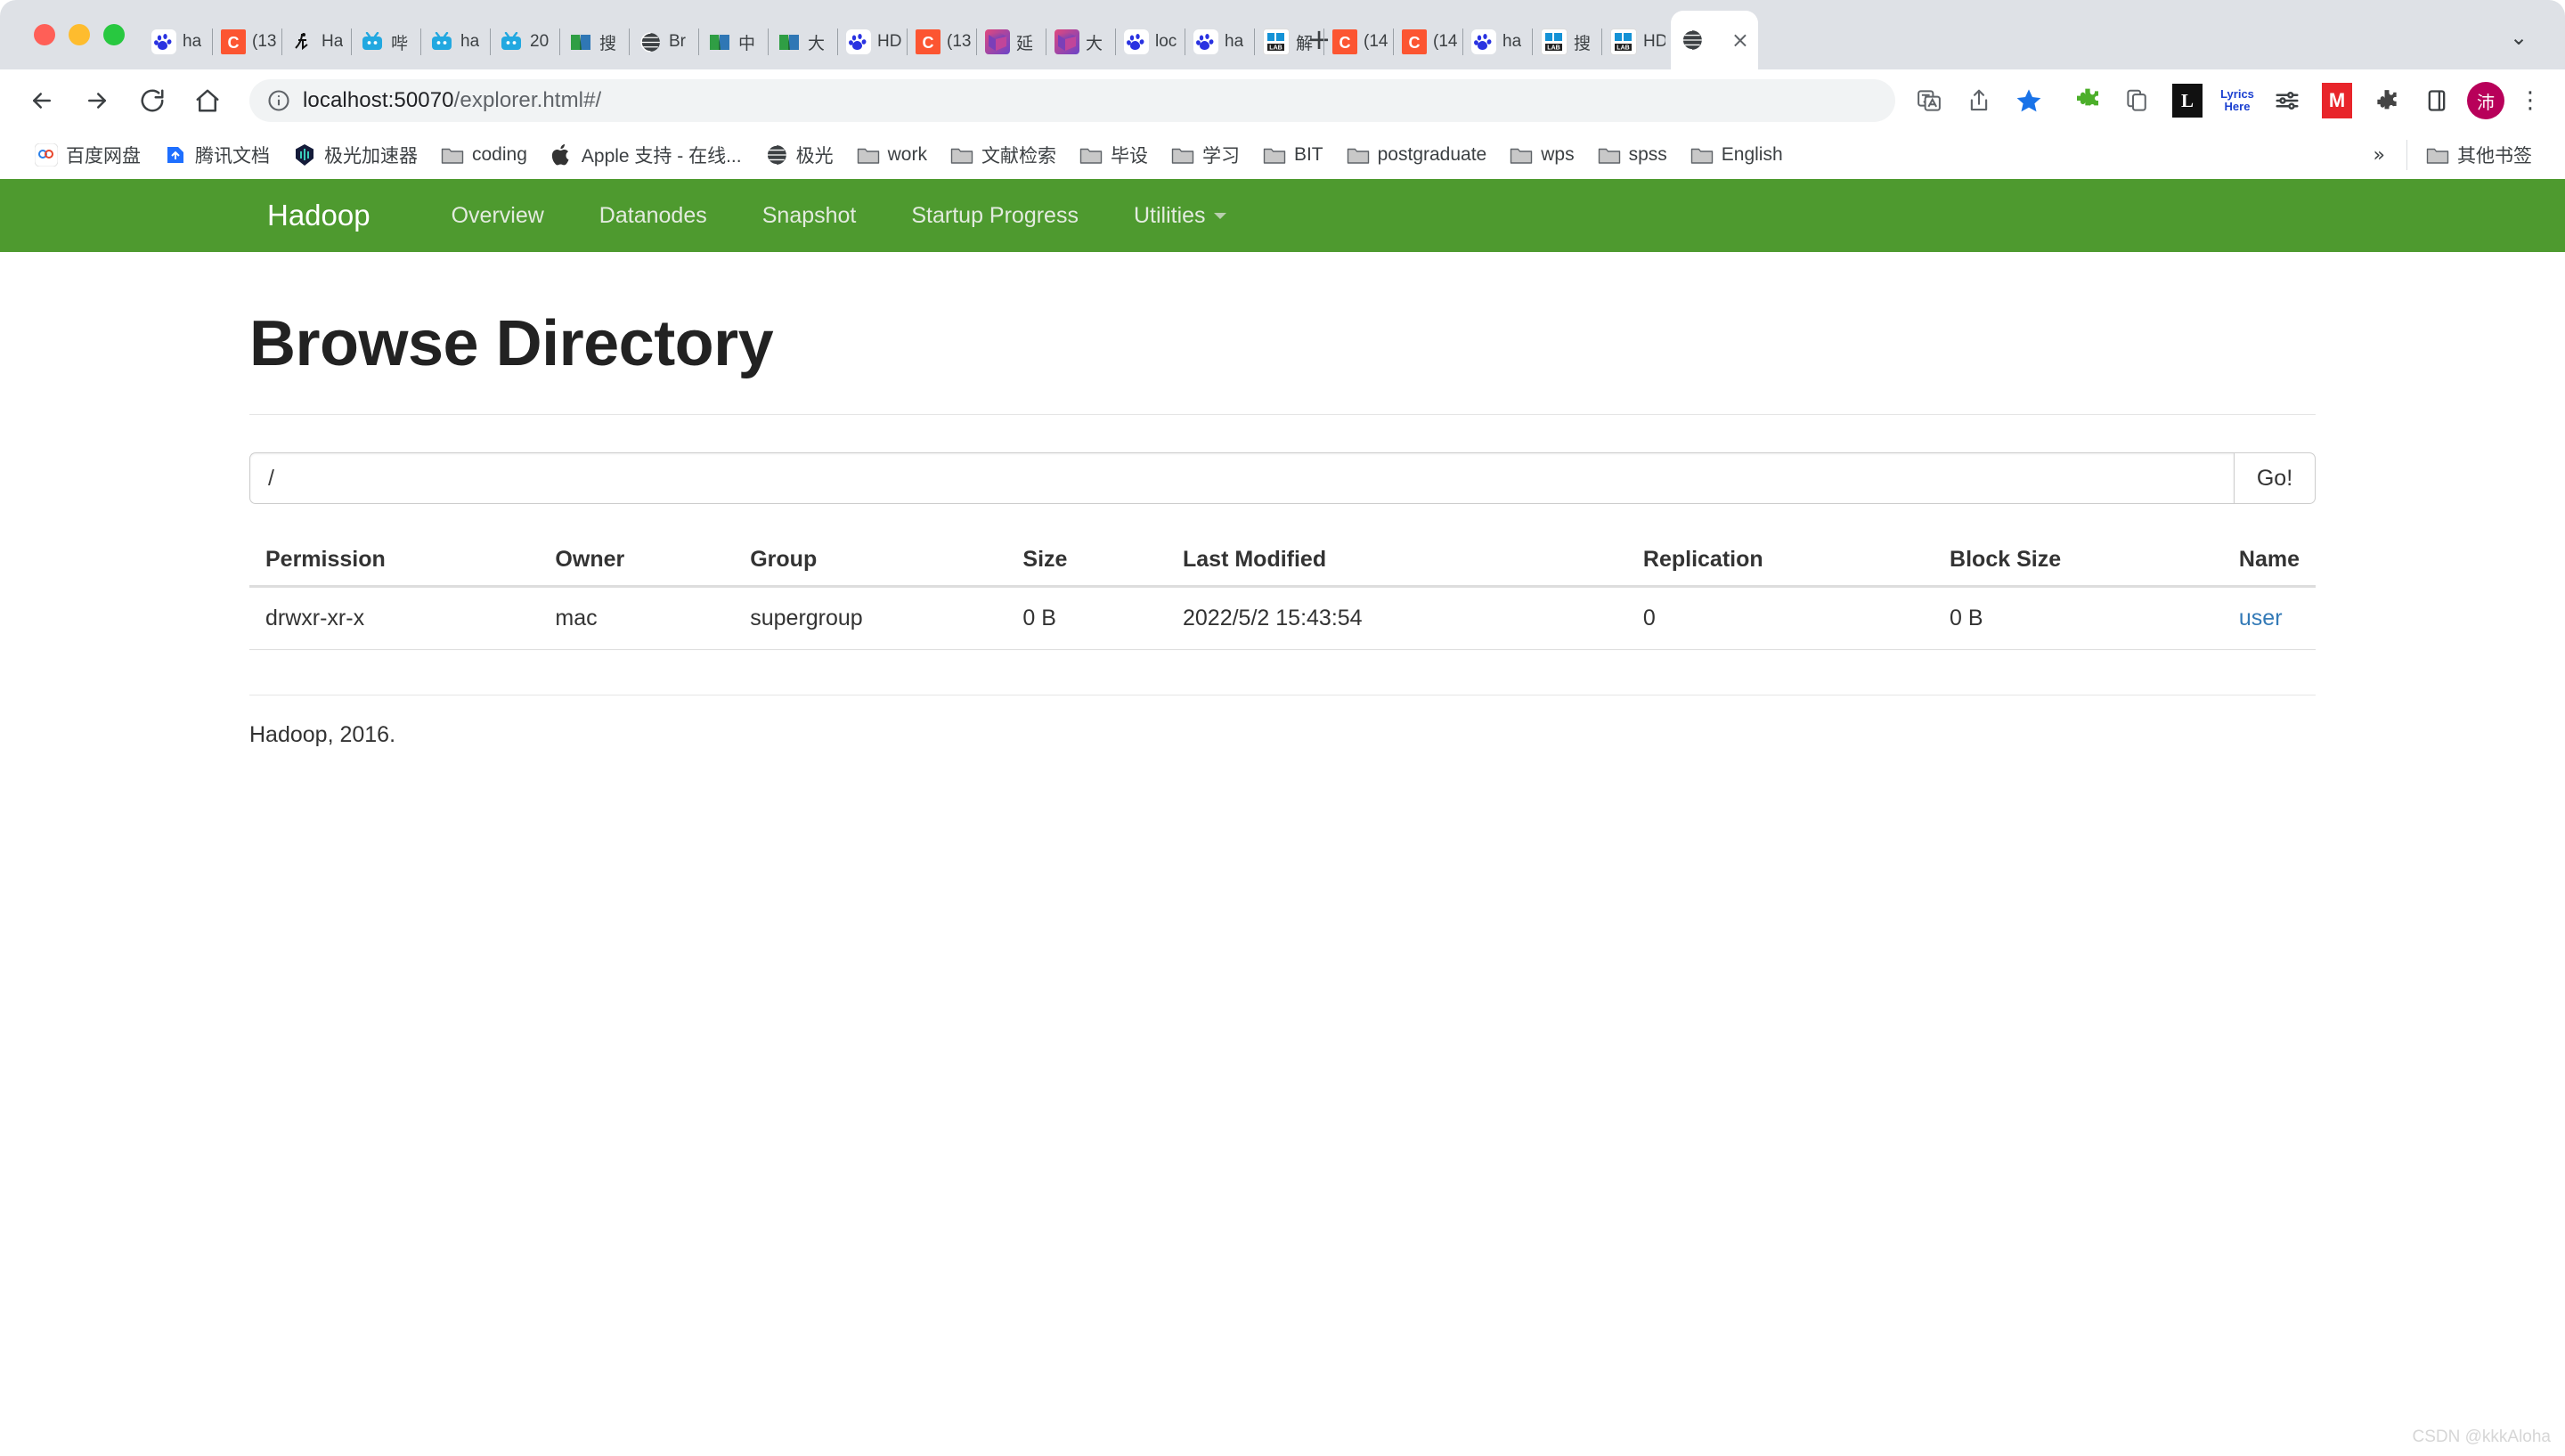 This screenshot has width=2565, height=1456. I want to click on bookmark-item: coding, so click(484, 155).